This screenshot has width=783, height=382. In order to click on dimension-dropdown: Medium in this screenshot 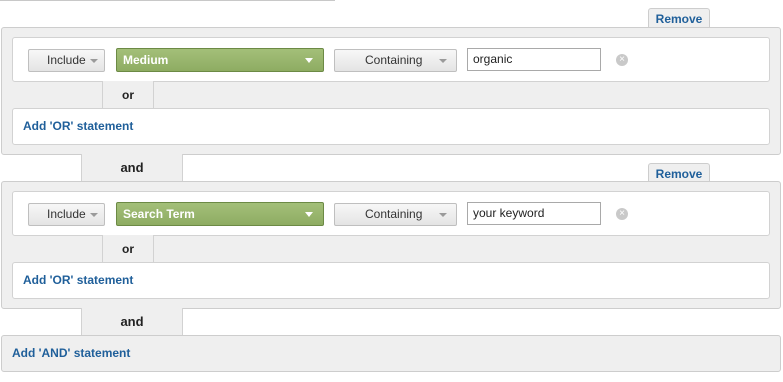, I will do `click(220, 60)`.